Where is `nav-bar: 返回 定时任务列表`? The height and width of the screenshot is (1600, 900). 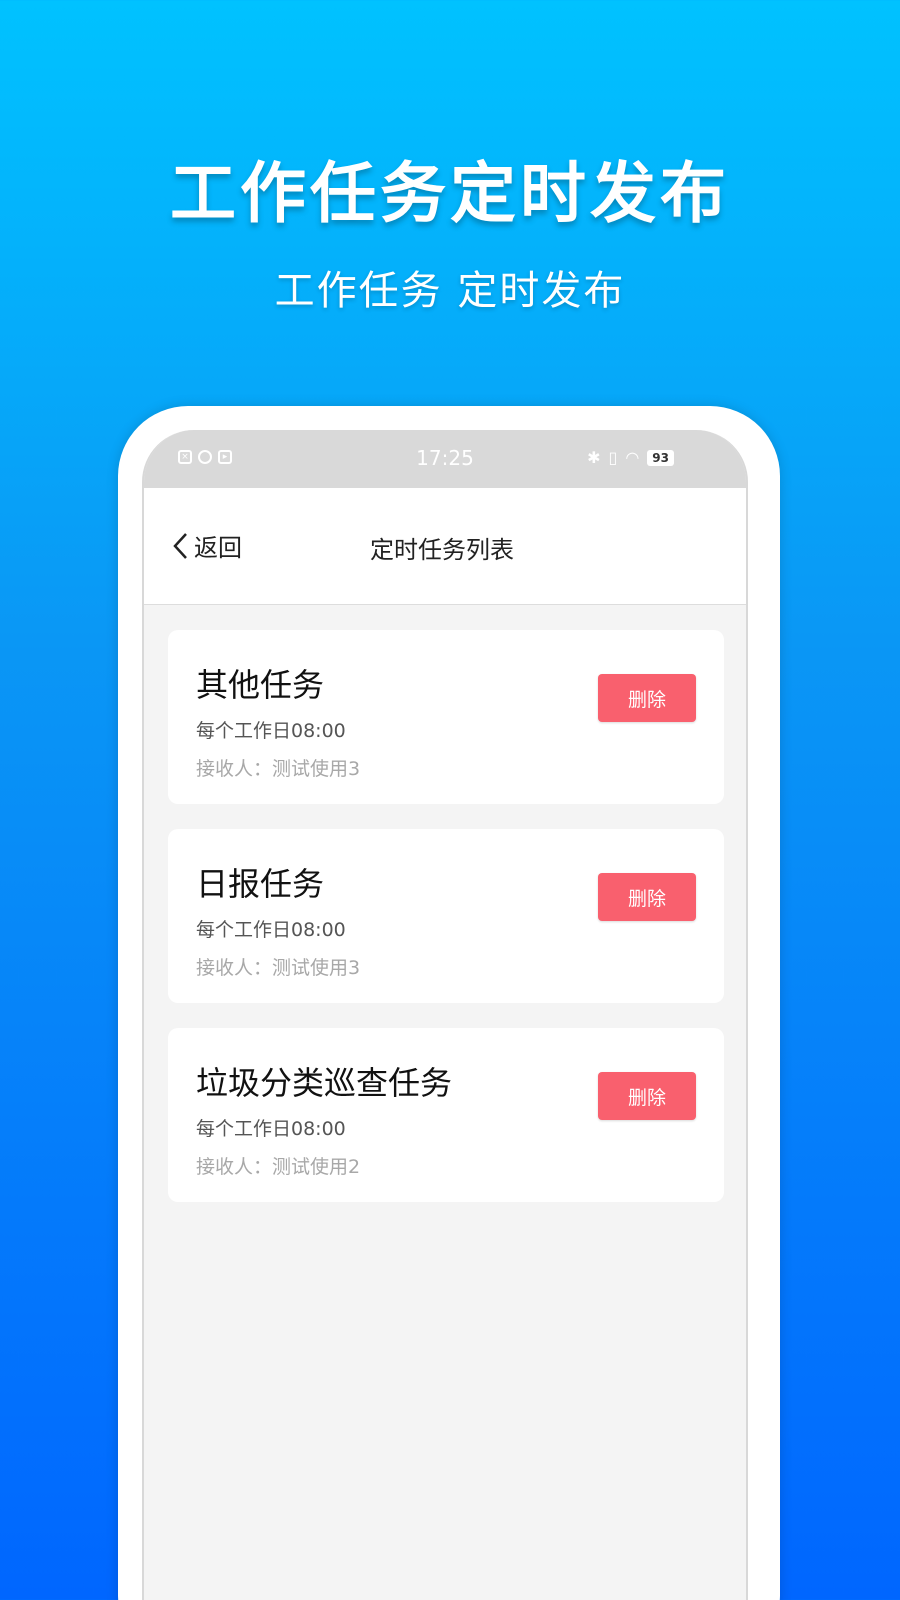 nav-bar: 返回 定时任务列表 is located at coordinates (445, 546).